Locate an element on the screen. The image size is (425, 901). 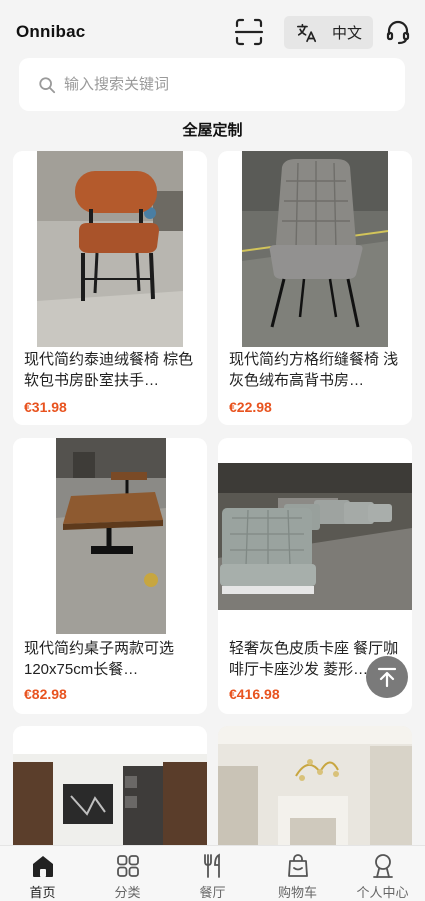
search-bar is located at coordinates (212, 84).